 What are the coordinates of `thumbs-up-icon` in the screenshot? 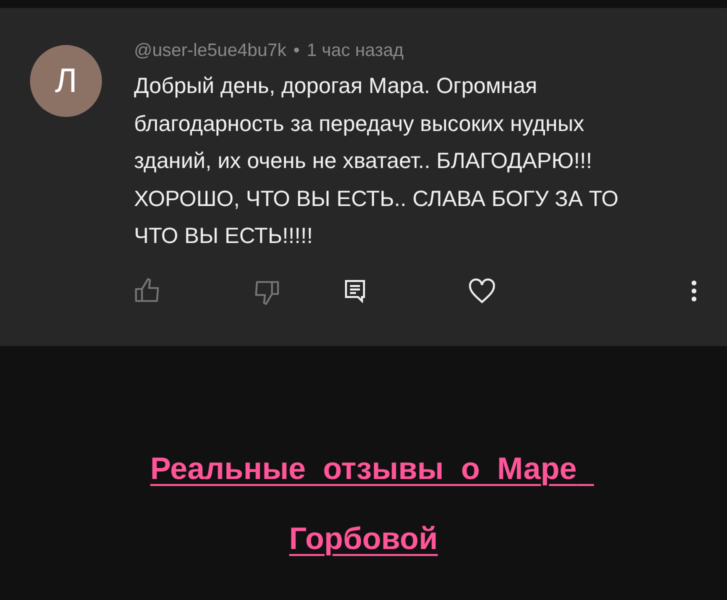 It's located at (148, 289).